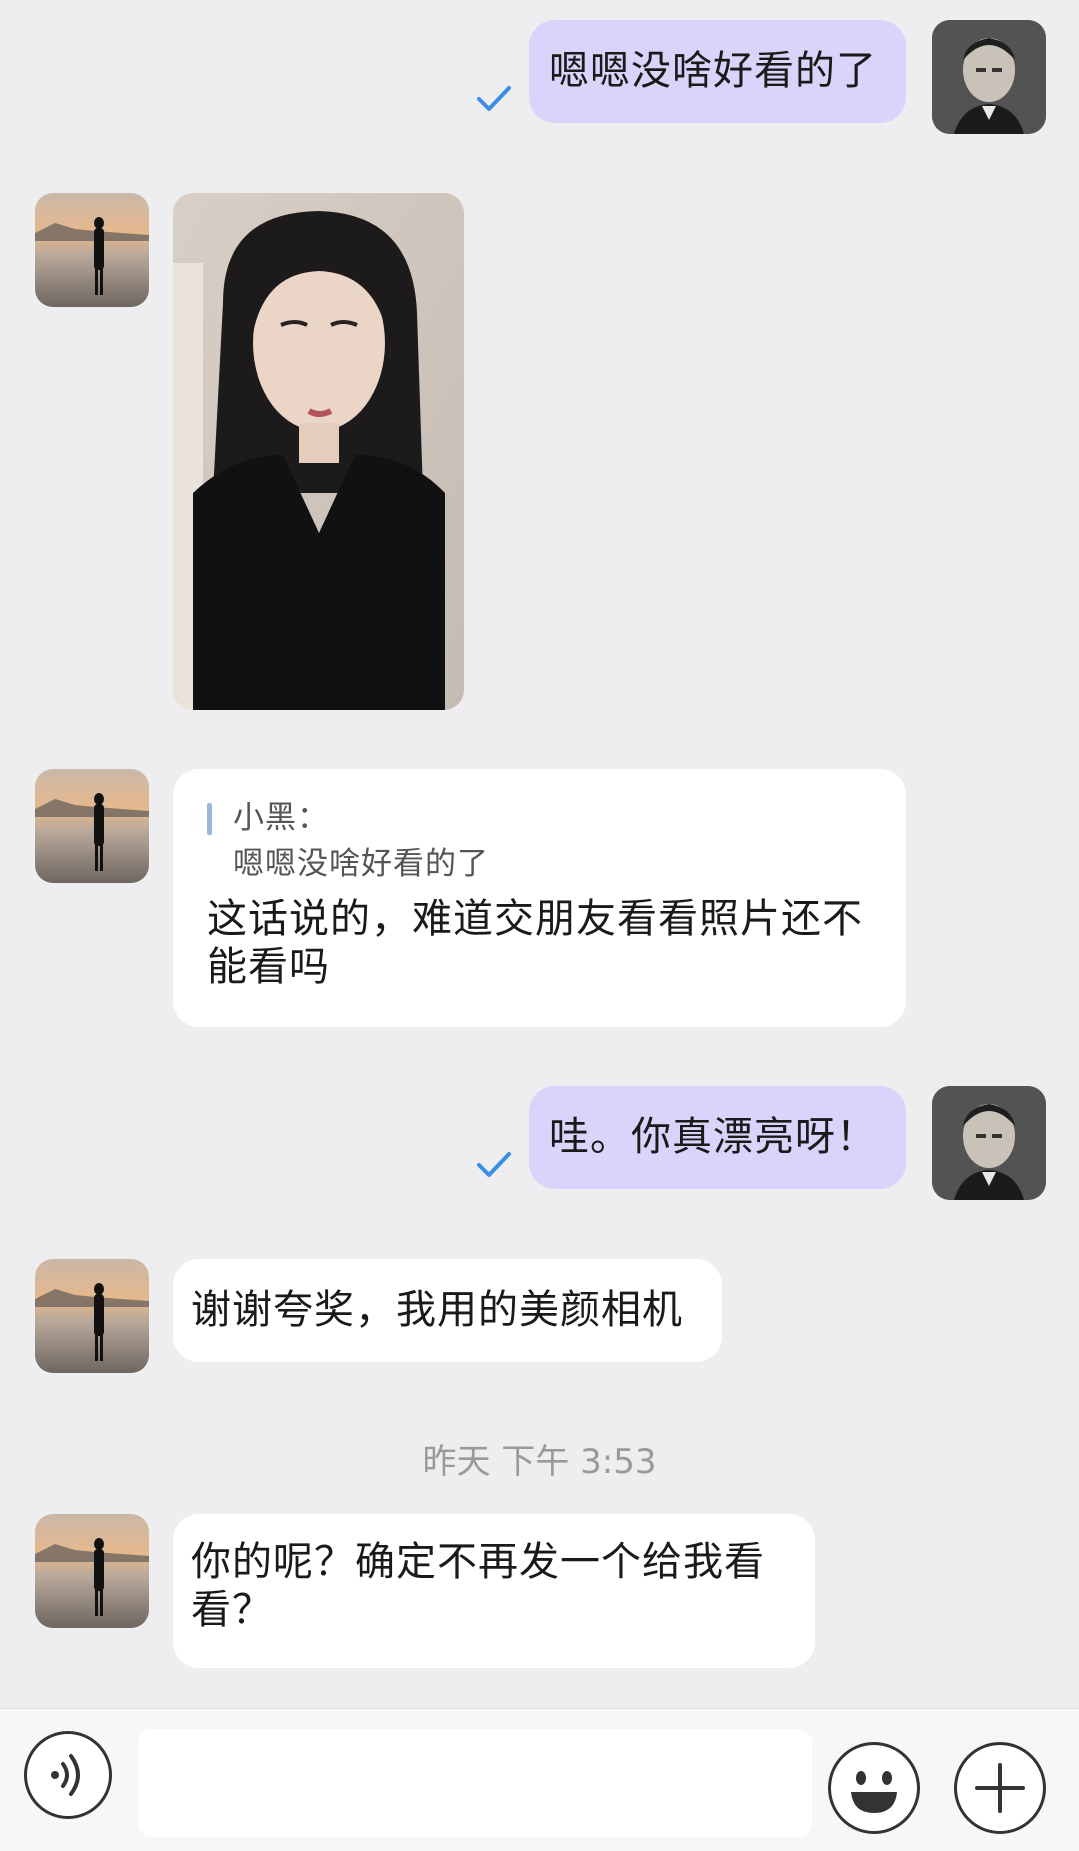 This screenshot has width=1079, height=1851. Describe the element at coordinates (209, 819) in the screenshot. I see `quote-bar` at that location.